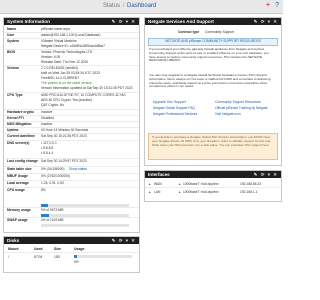  I want to click on disk-size: 15G, so click(57, 257).